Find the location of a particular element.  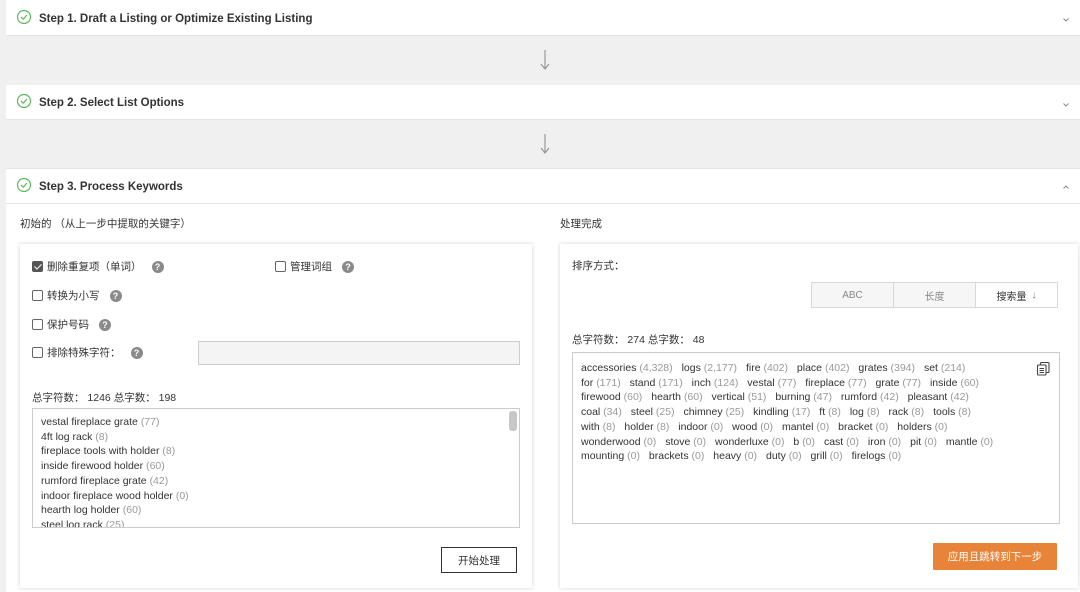

word-item: coal (34) is located at coordinates (601, 412).